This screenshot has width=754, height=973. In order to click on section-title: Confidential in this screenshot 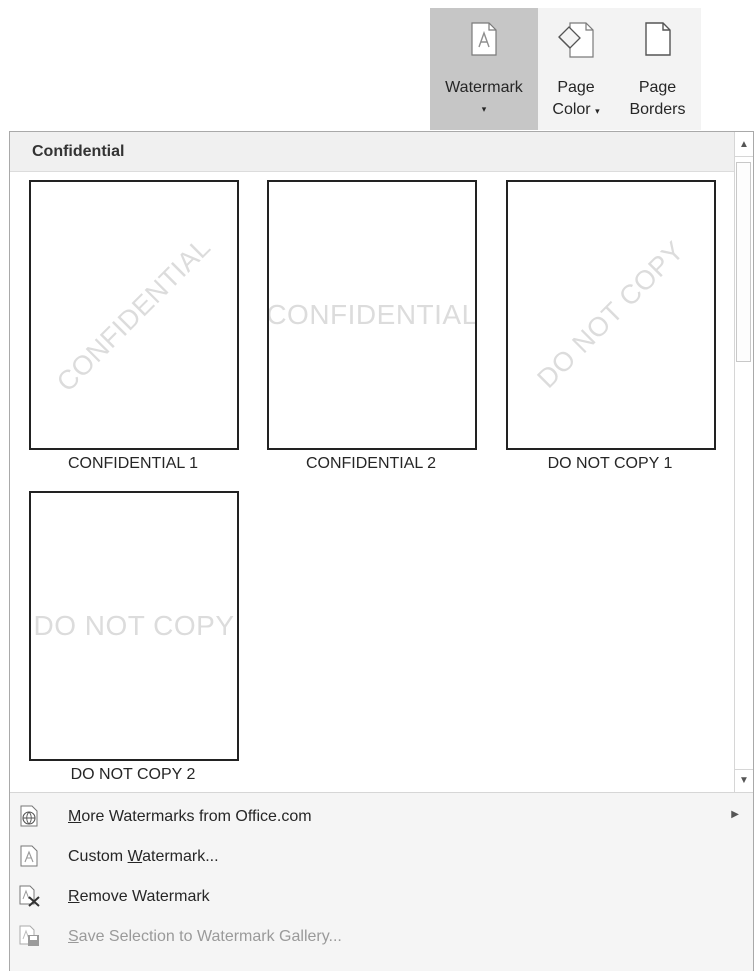, I will do `click(78, 151)`.